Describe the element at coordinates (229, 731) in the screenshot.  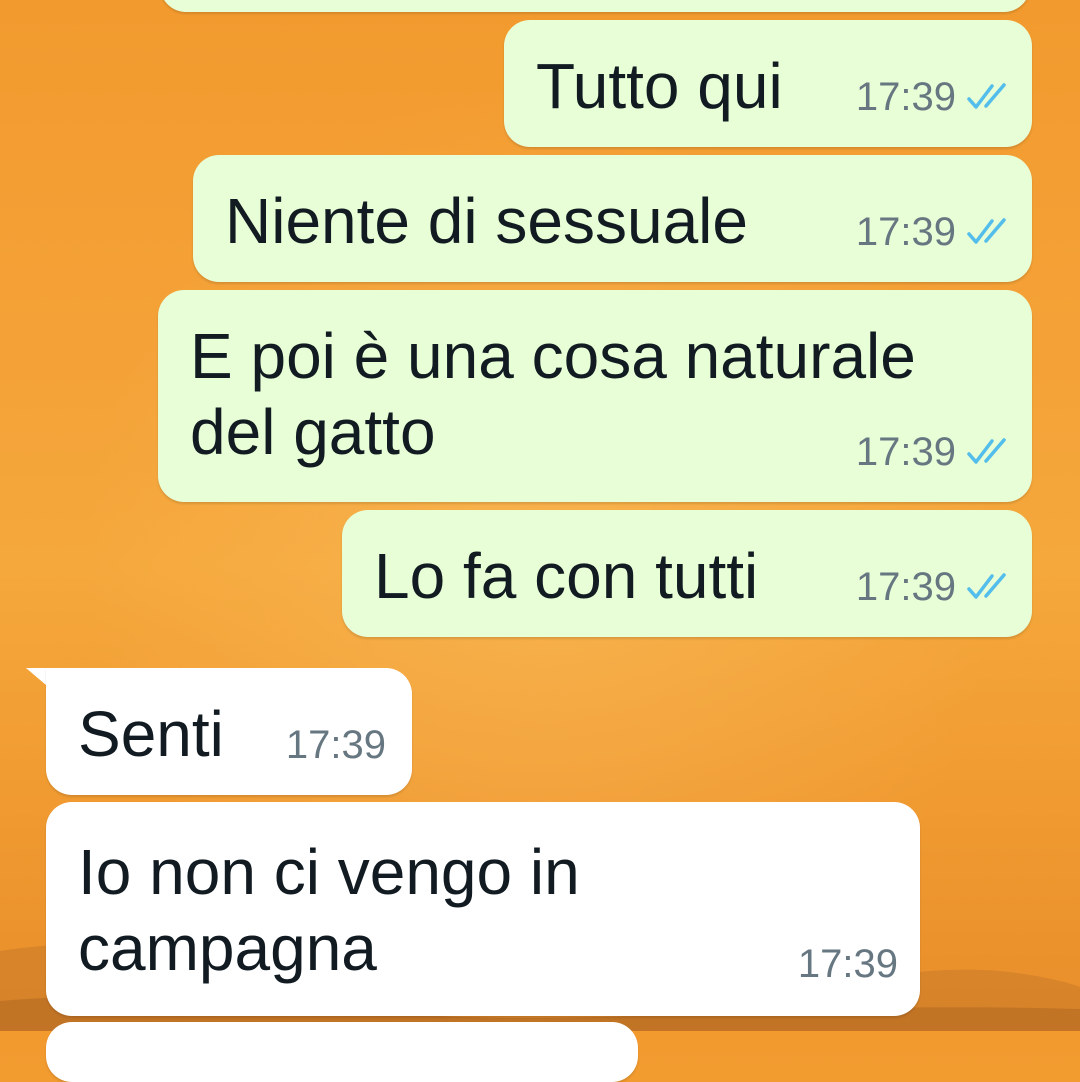
I see `message-bubble-incoming: Senti 17:39` at that location.